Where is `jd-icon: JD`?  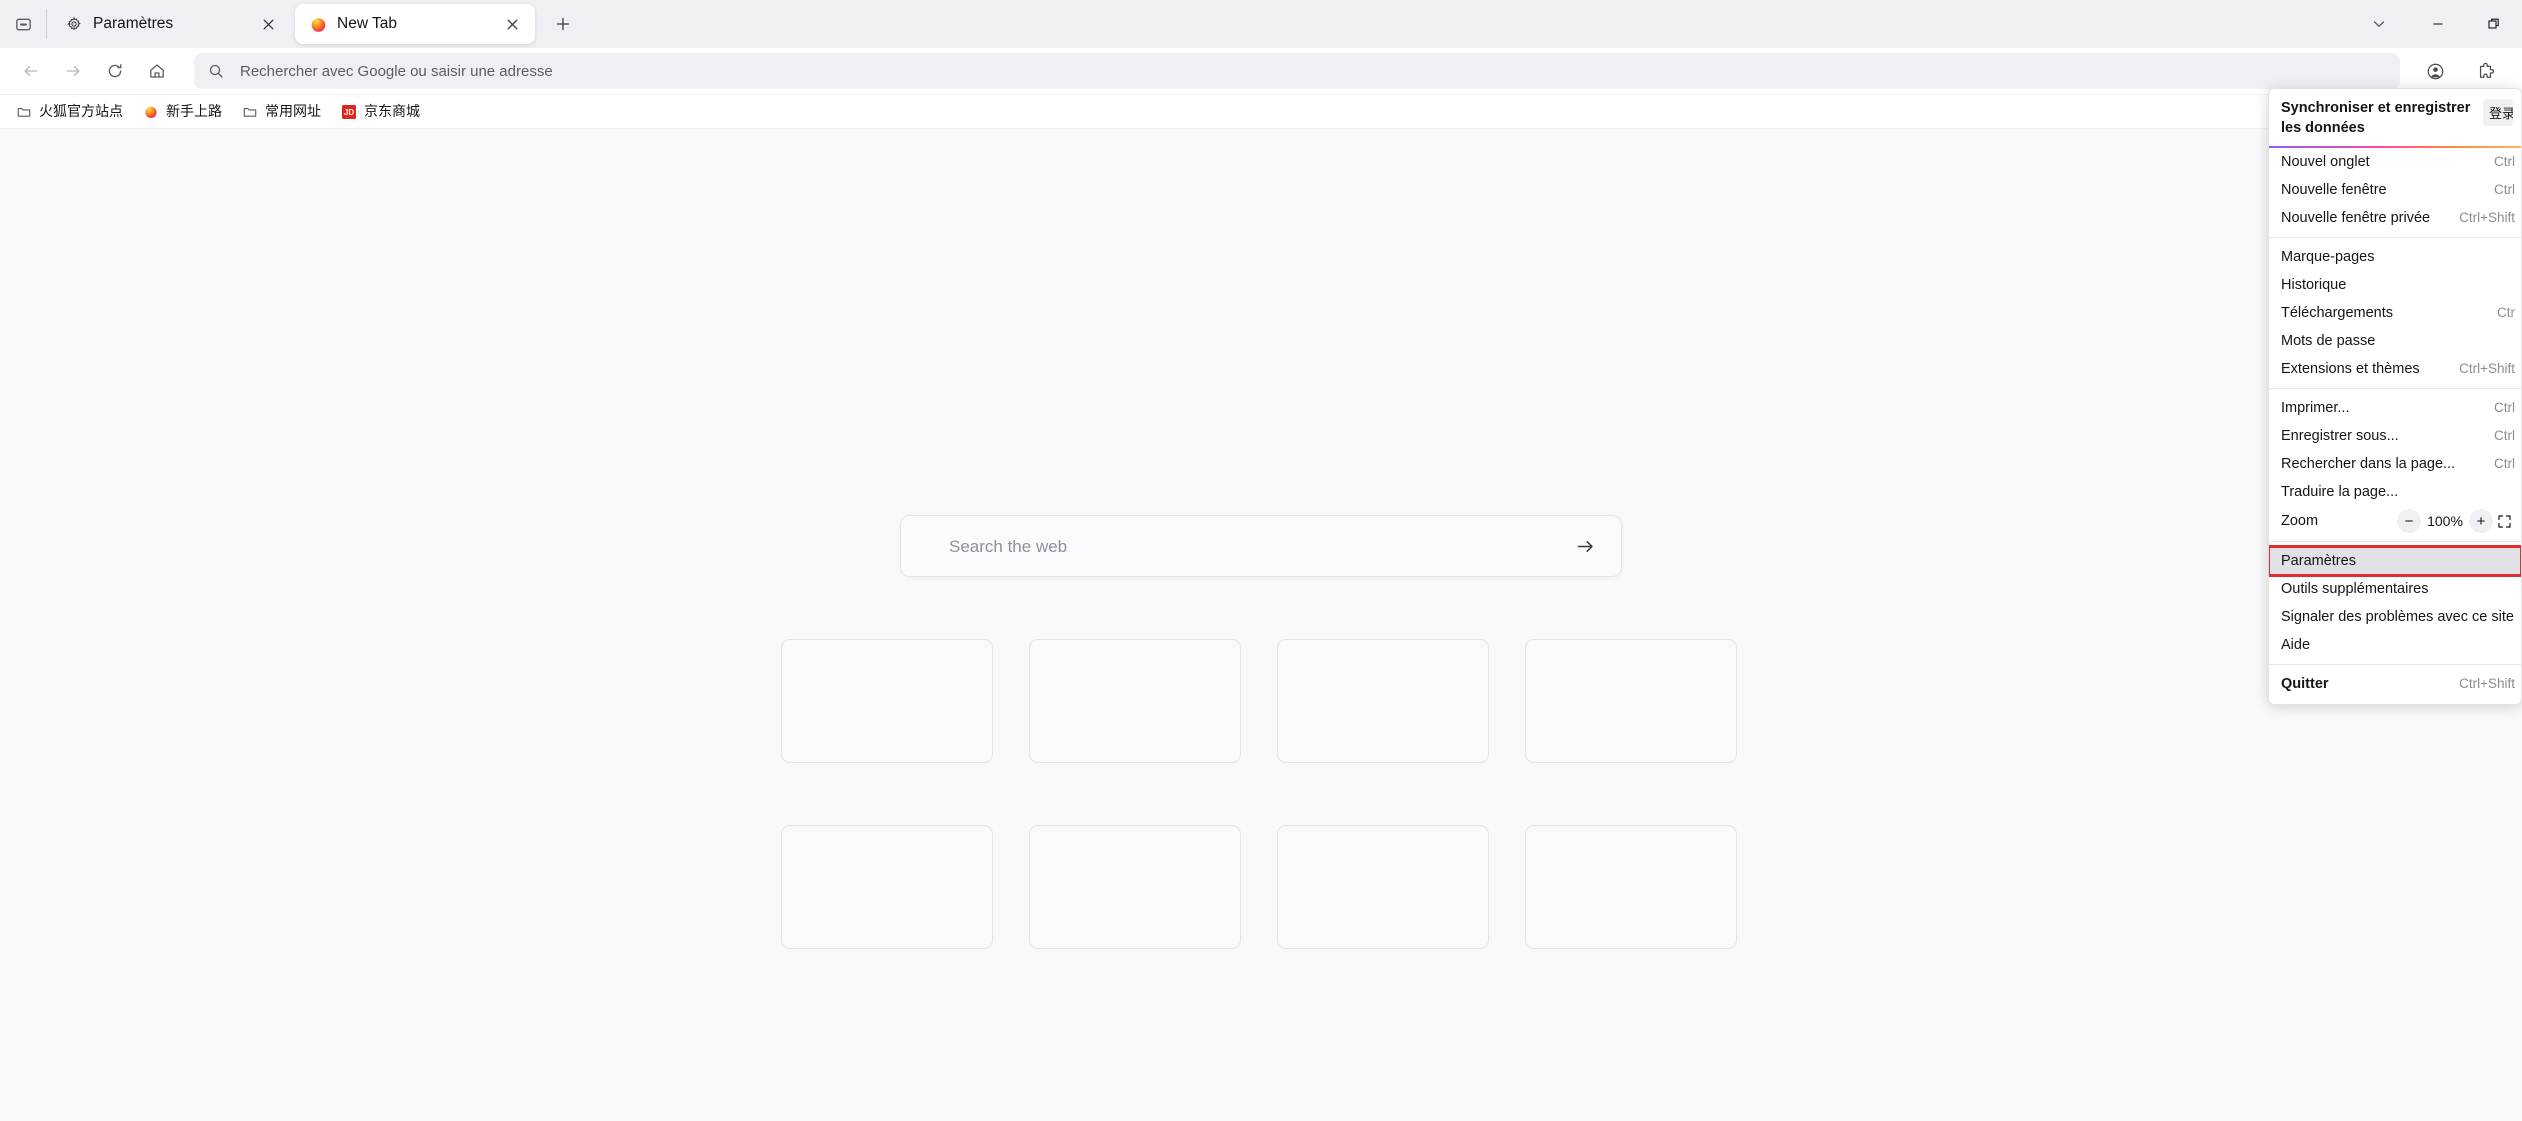 jd-icon: JD is located at coordinates (349, 112).